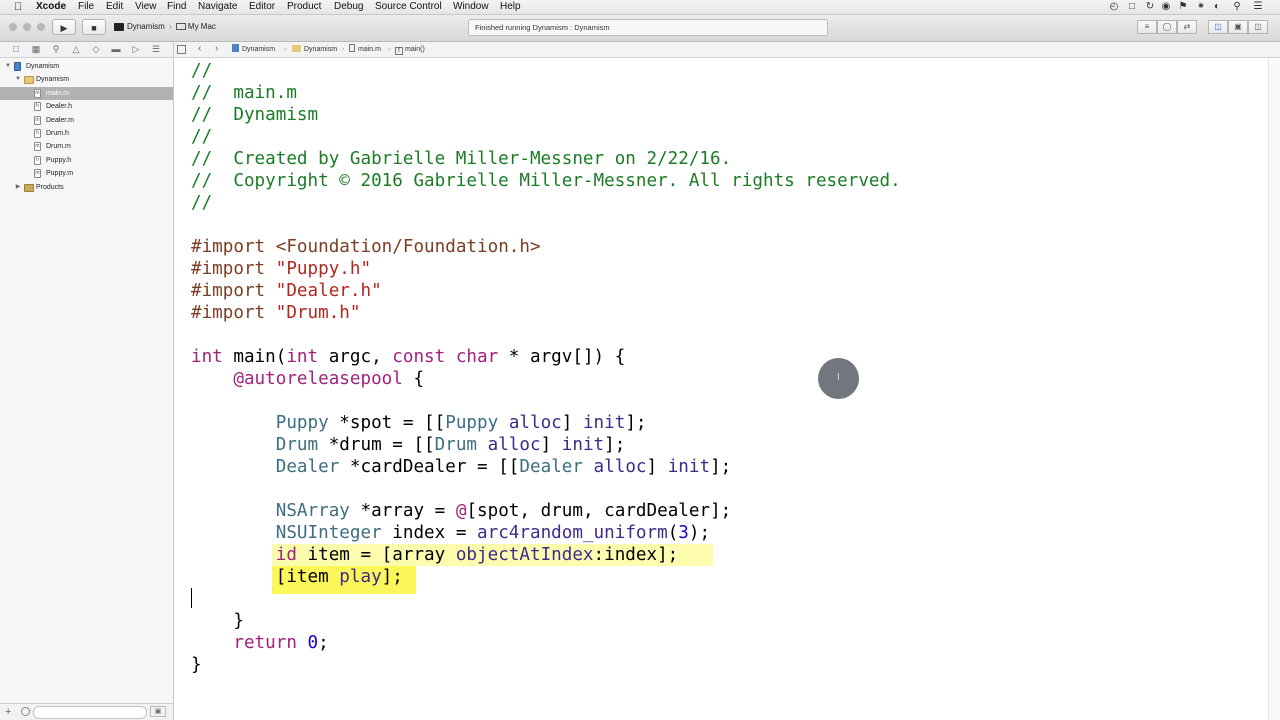 The image size is (1280, 720). Describe the element at coordinates (16, 49) in the screenshot. I see `folder-icon: □` at that location.